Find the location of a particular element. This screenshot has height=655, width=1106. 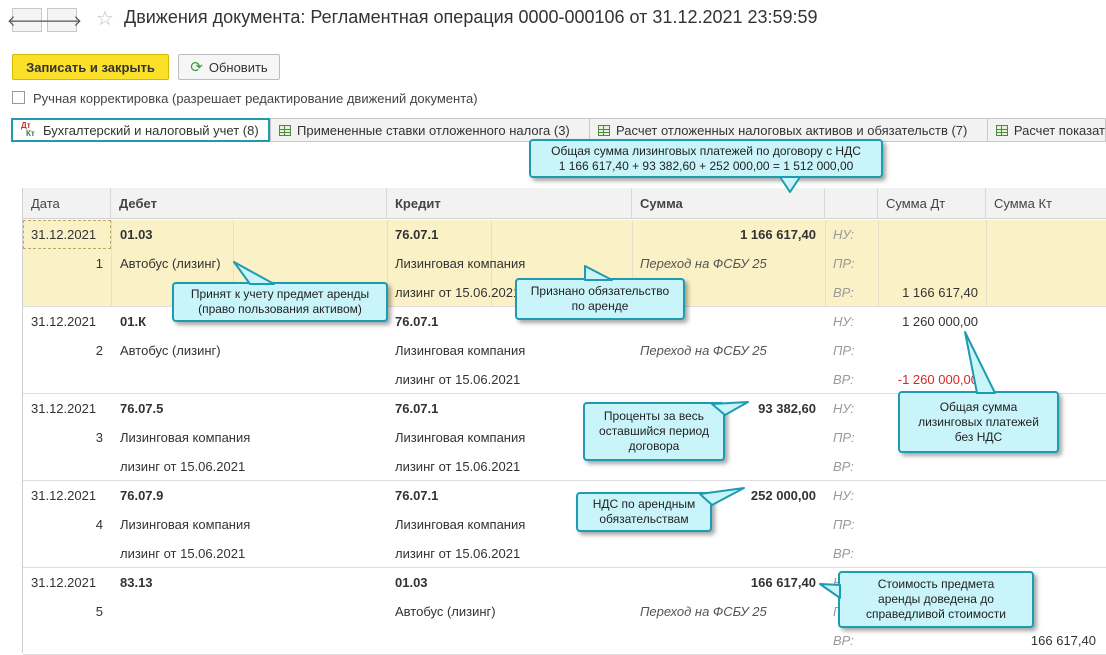

column-date: Дата is located at coordinates (67, 203).